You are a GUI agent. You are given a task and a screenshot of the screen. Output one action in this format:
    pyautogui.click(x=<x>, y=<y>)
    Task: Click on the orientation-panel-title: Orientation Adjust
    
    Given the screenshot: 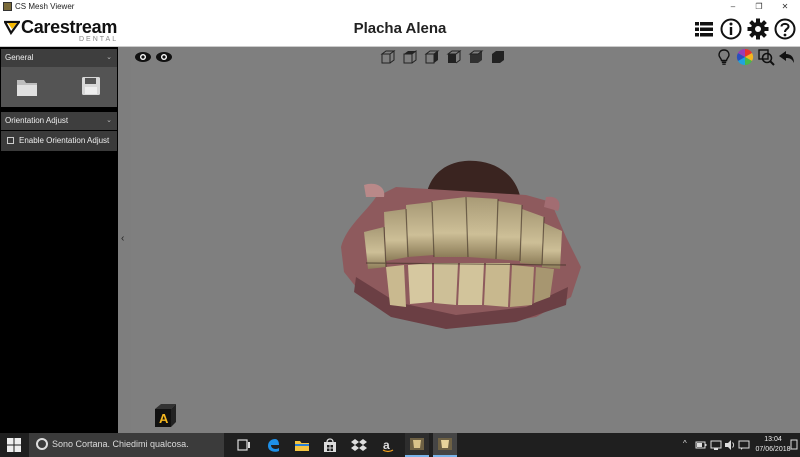 What is the action you would take?
    pyautogui.click(x=37, y=120)
    